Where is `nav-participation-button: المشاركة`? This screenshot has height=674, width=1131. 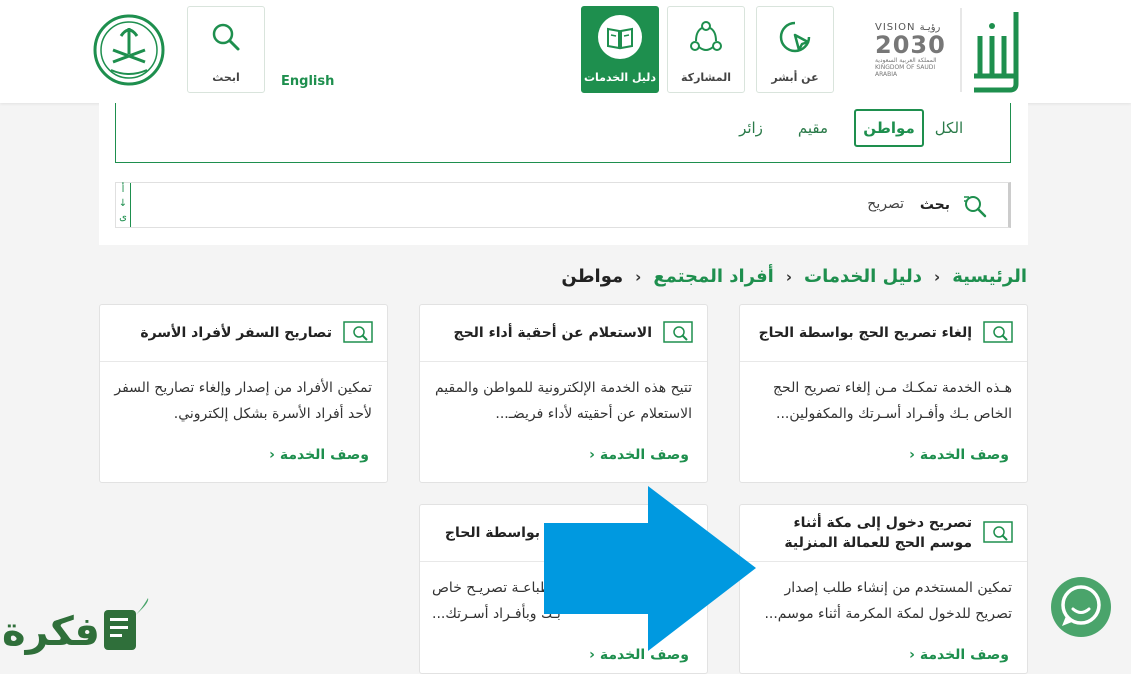
nav-participation-button: المشاركة is located at coordinates (706, 49).